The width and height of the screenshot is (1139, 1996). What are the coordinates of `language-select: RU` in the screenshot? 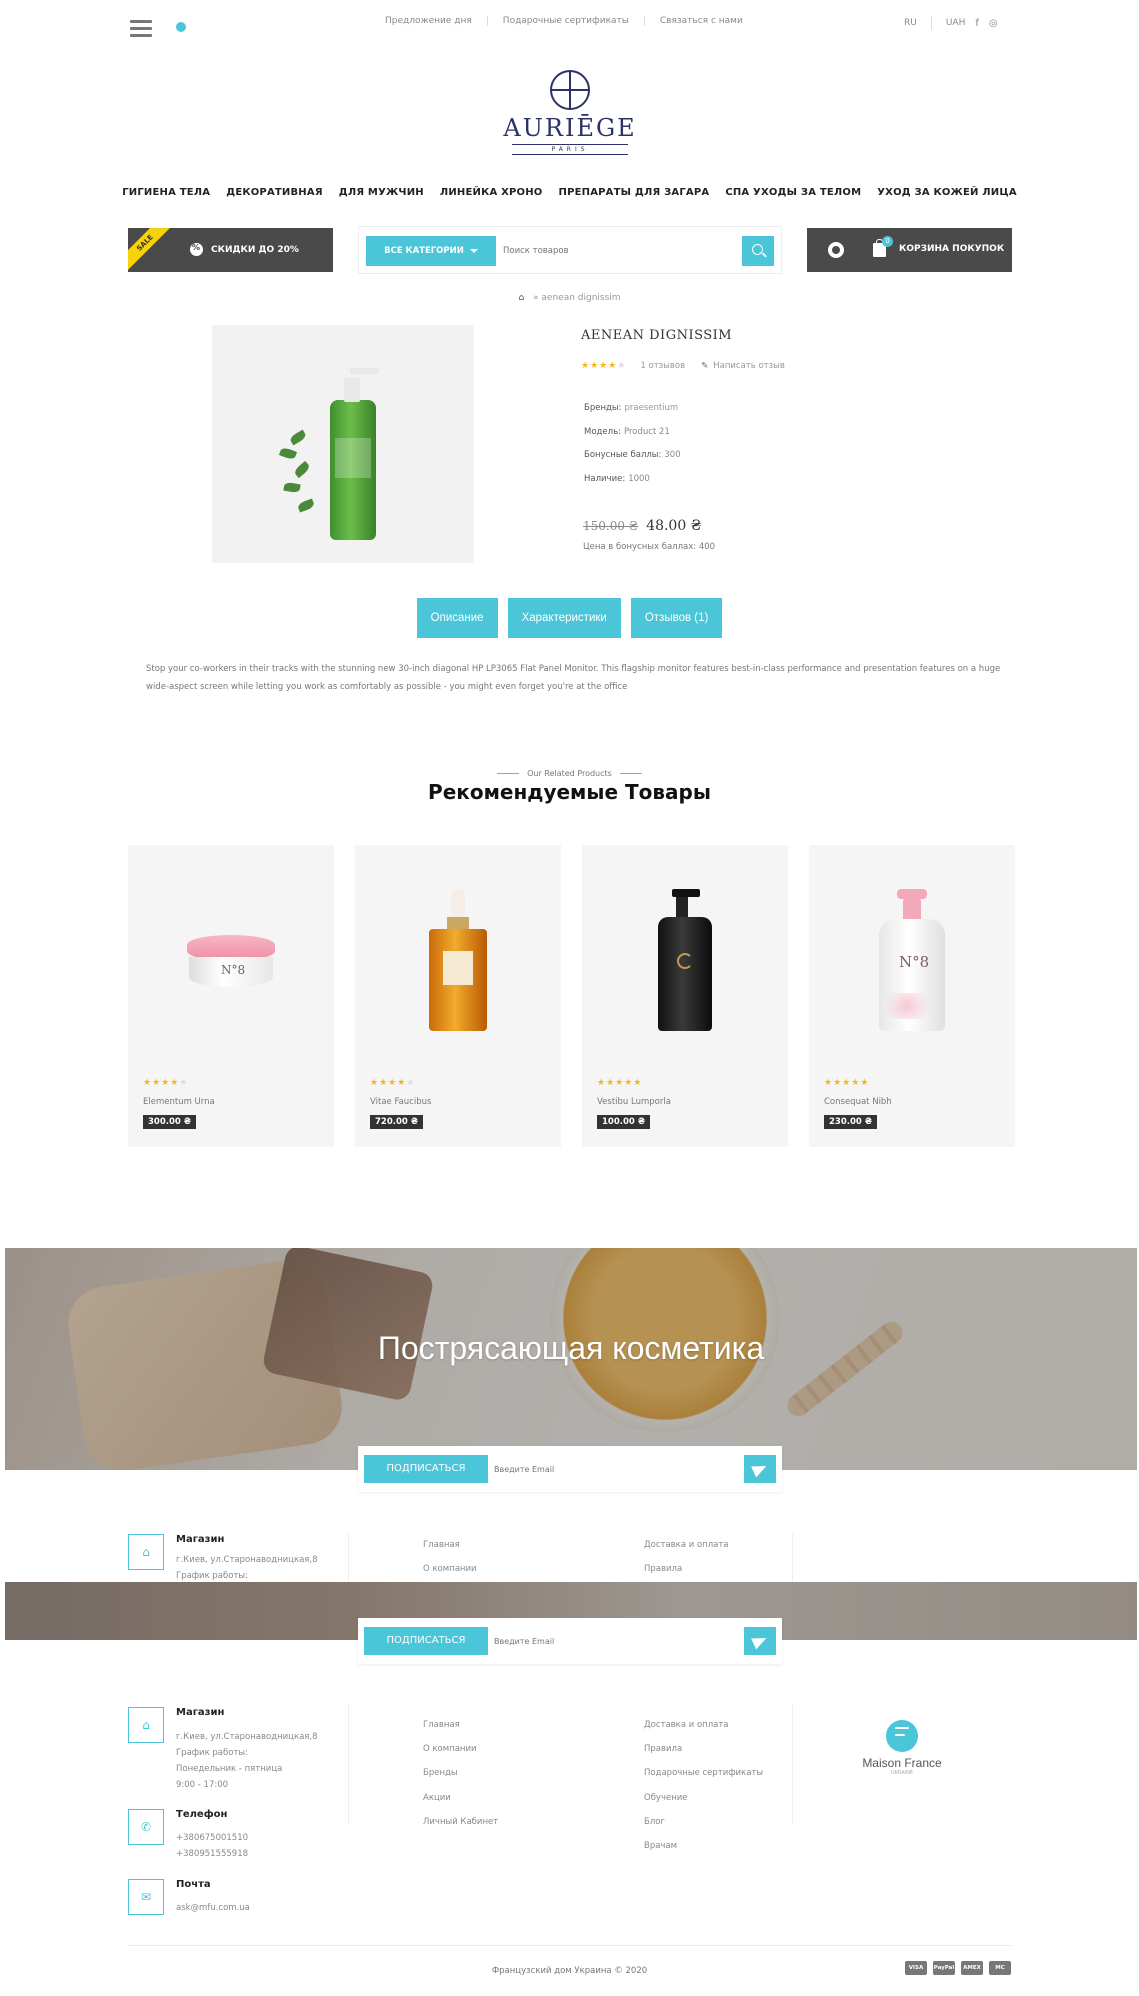 It's located at (910, 23).